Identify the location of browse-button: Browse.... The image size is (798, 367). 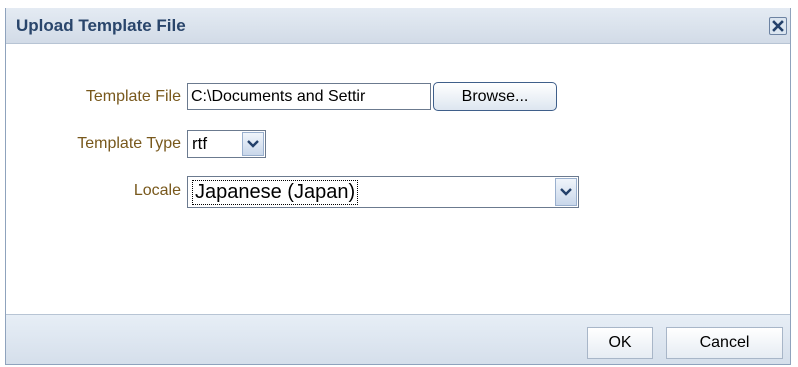
(495, 96).